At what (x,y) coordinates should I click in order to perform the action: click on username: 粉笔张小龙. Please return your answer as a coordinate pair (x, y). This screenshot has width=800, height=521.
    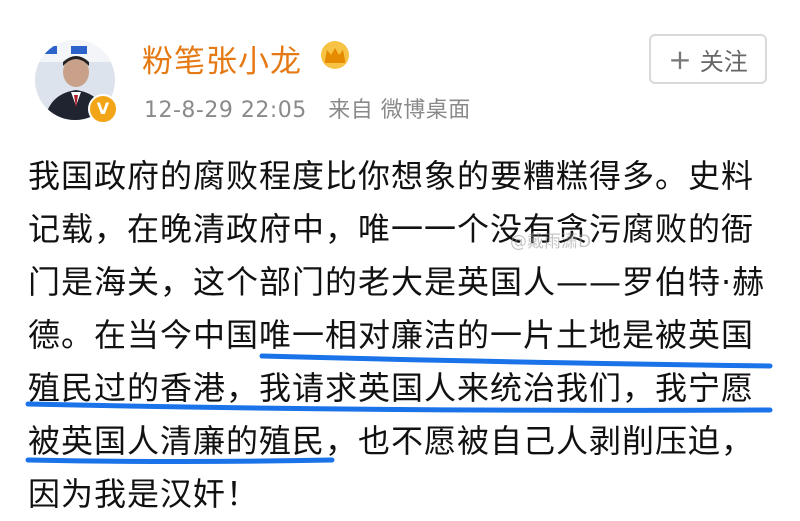
    Looking at the image, I should click on (222, 58).